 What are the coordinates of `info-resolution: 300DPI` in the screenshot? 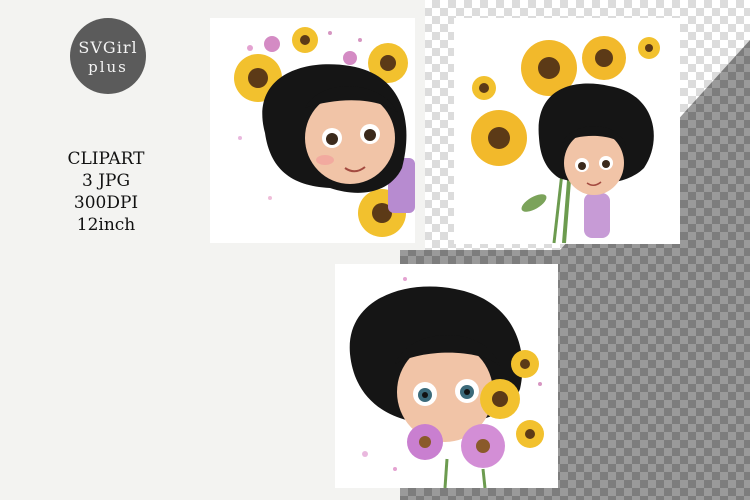 It's located at (106, 203).